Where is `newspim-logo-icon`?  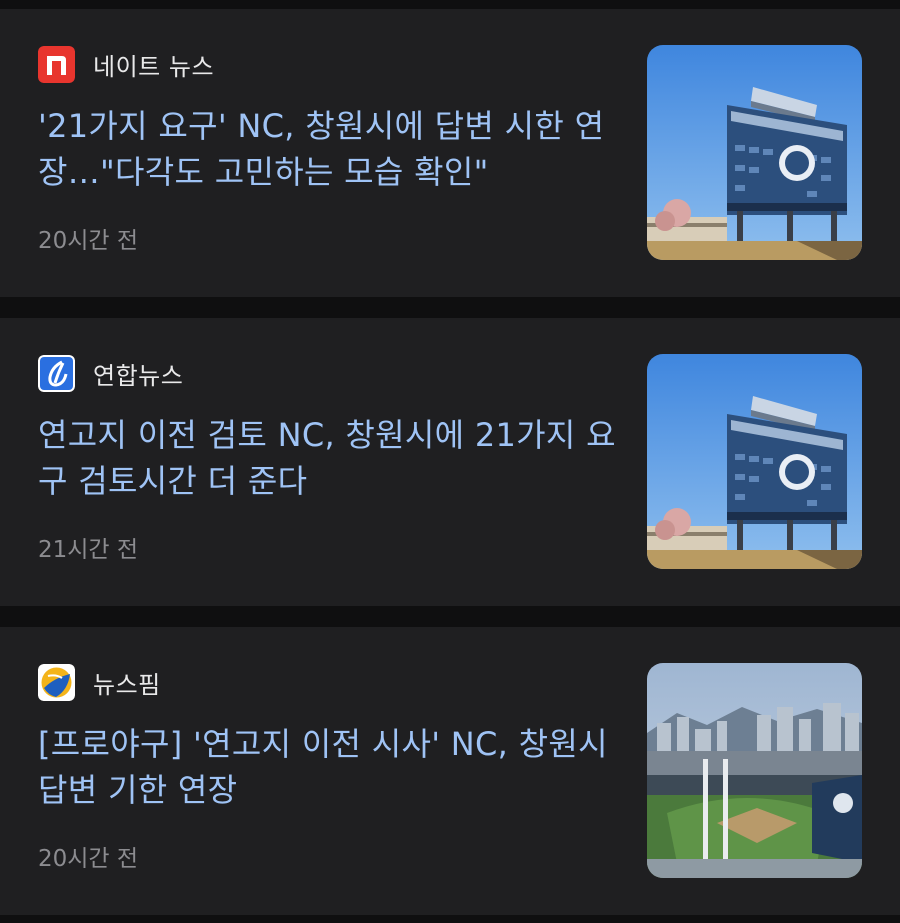
newspim-logo-icon is located at coordinates (56, 682).